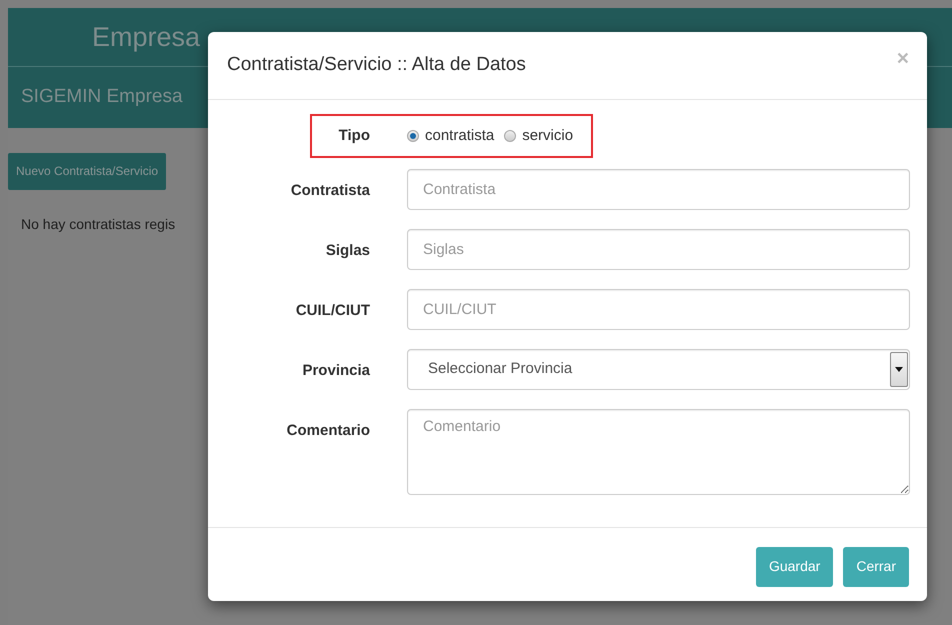  I want to click on dialog-button: Cerrar, so click(876, 567).